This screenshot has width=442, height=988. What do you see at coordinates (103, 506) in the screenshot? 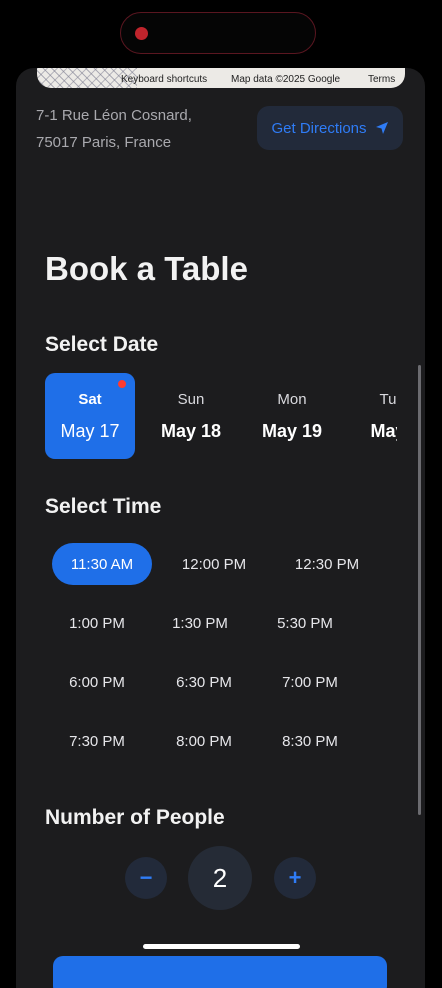
I see `select-time-heading: Select Time` at bounding box center [103, 506].